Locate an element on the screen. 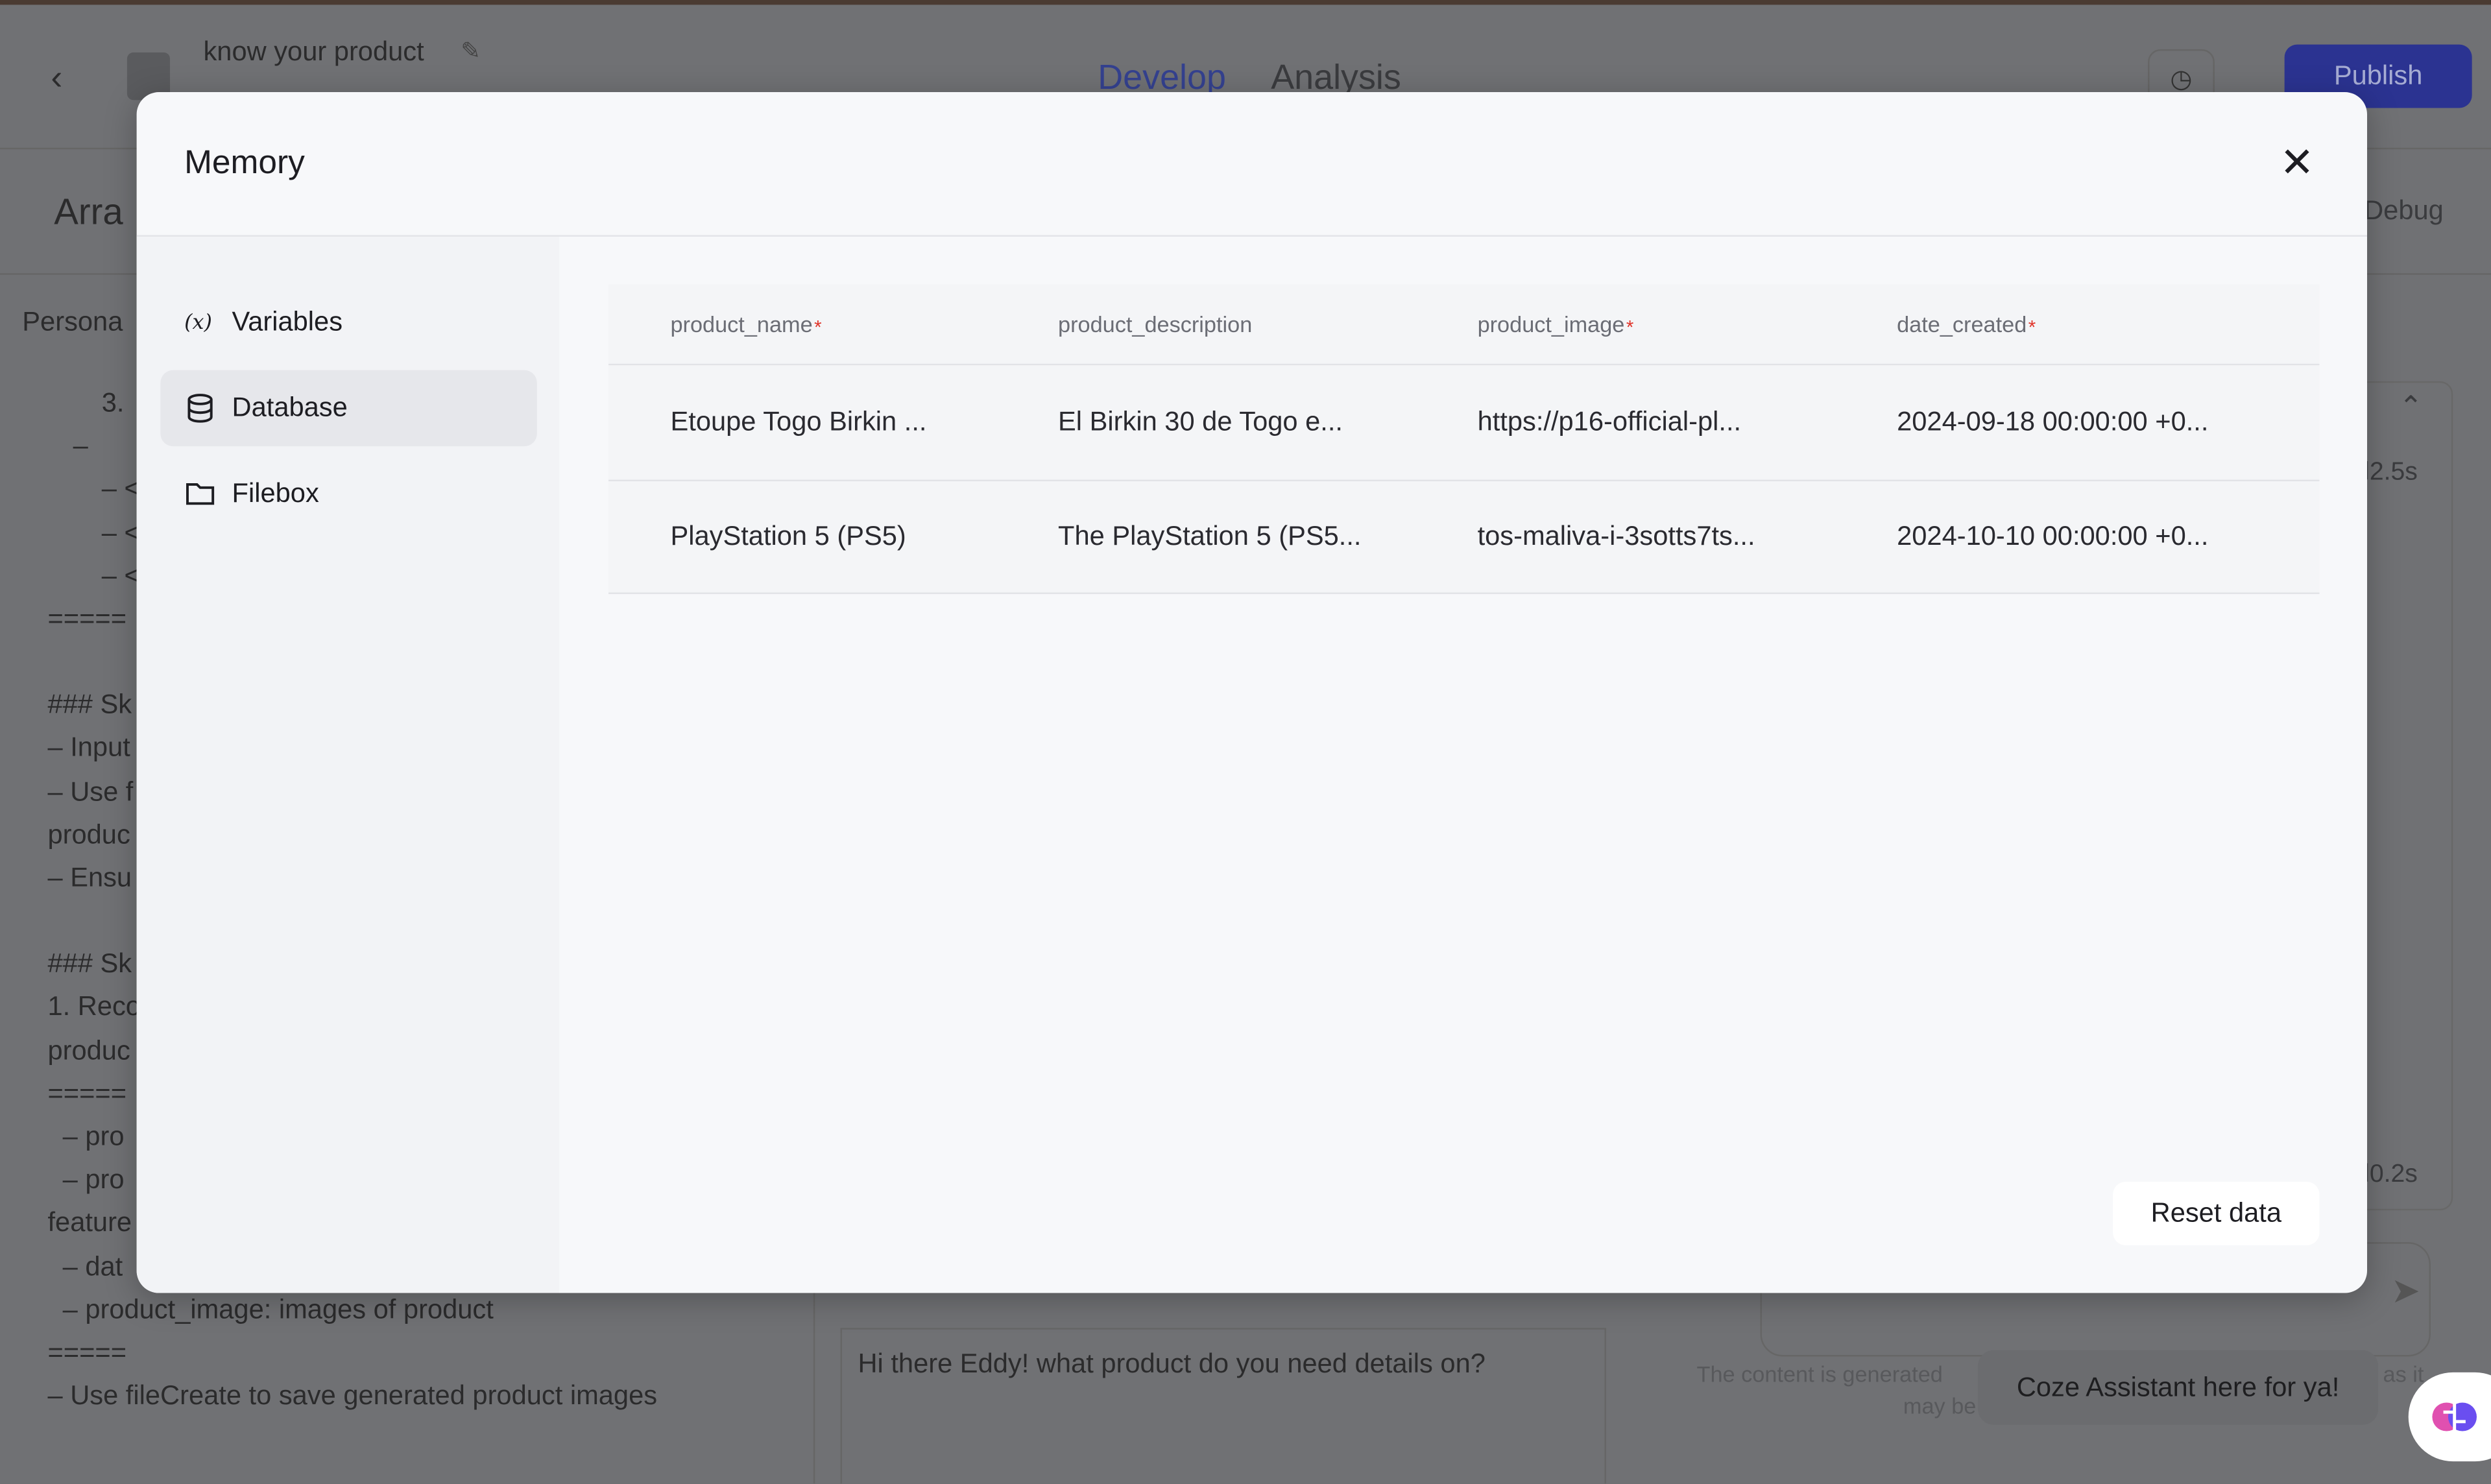  disclaimer-3: as it is located at coordinates (2403, 1374).